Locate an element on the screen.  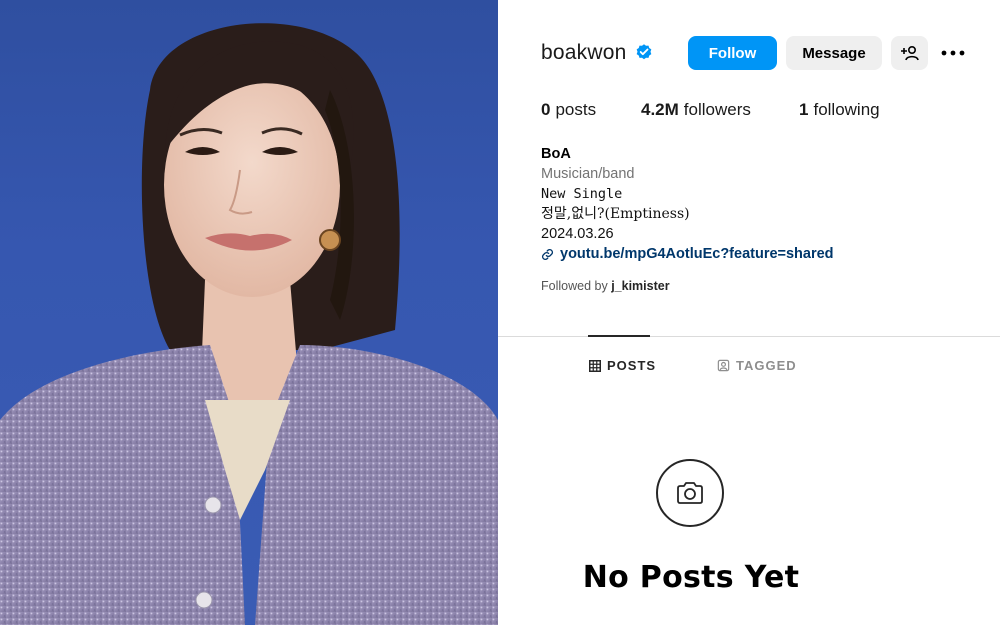
tab-posts-label: POSTS is located at coordinates (632, 365).